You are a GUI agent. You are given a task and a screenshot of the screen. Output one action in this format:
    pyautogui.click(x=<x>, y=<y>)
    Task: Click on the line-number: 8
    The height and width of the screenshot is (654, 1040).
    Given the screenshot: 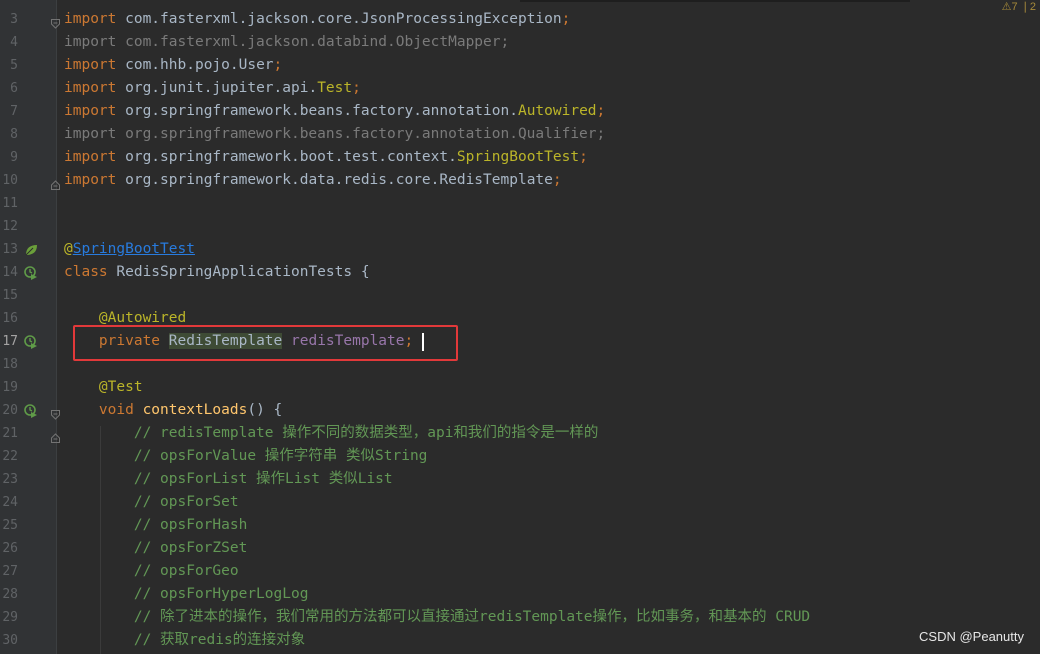 What is the action you would take?
    pyautogui.click(x=9, y=134)
    